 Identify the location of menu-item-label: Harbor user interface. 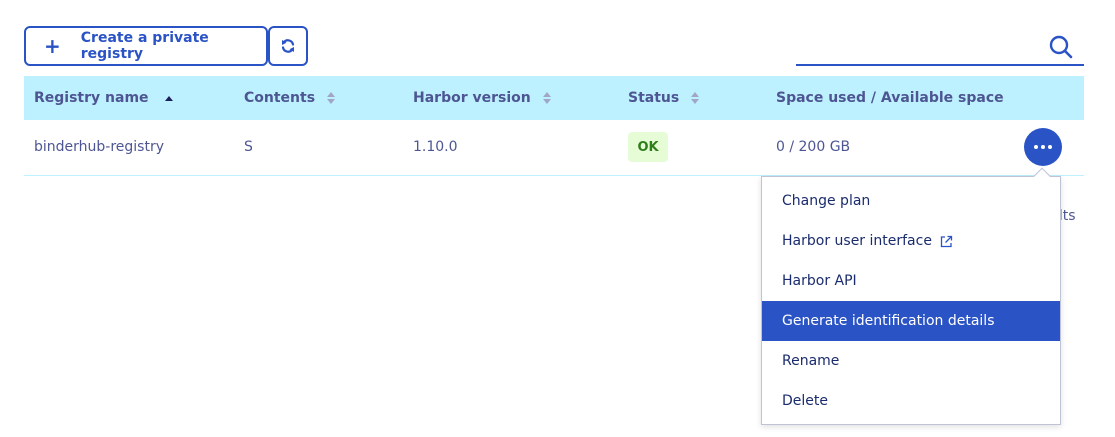
(857, 241).